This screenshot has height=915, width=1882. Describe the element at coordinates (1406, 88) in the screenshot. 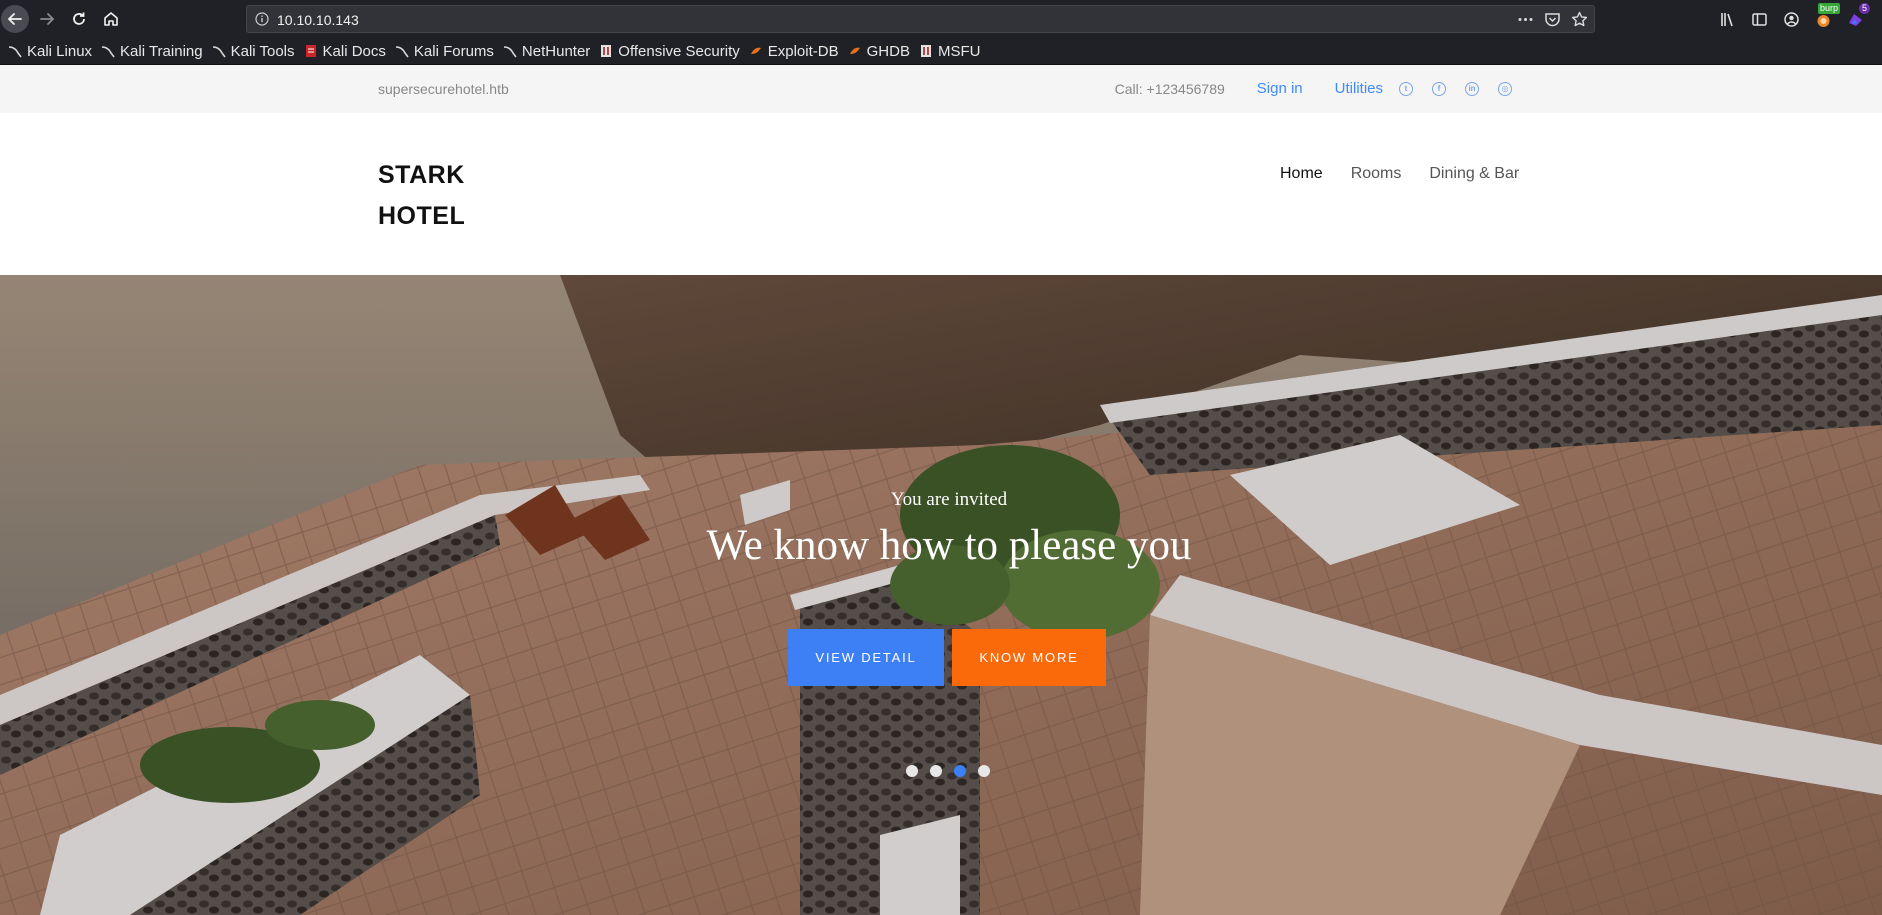

I see `twitter-icon: t` at that location.